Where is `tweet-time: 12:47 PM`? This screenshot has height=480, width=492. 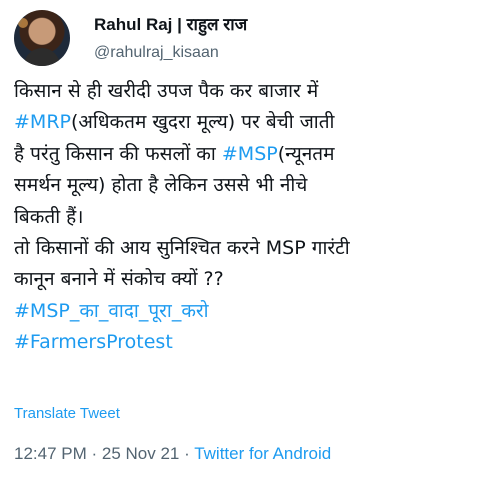 tweet-time: 12:47 PM is located at coordinates (50, 453).